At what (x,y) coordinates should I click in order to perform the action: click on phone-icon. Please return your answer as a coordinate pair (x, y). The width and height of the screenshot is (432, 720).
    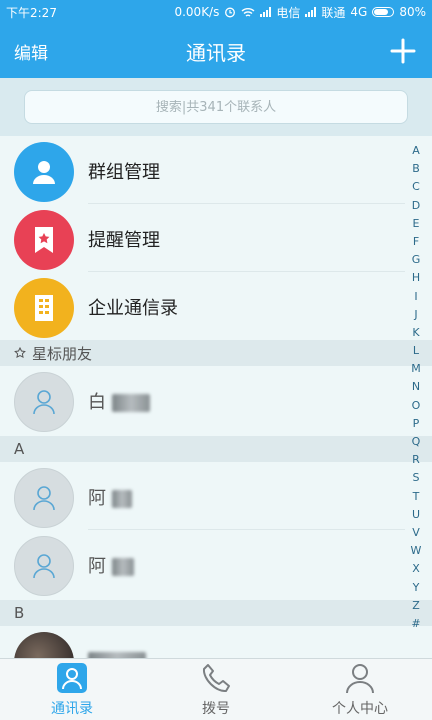
    Looking at the image, I should click on (216, 678).